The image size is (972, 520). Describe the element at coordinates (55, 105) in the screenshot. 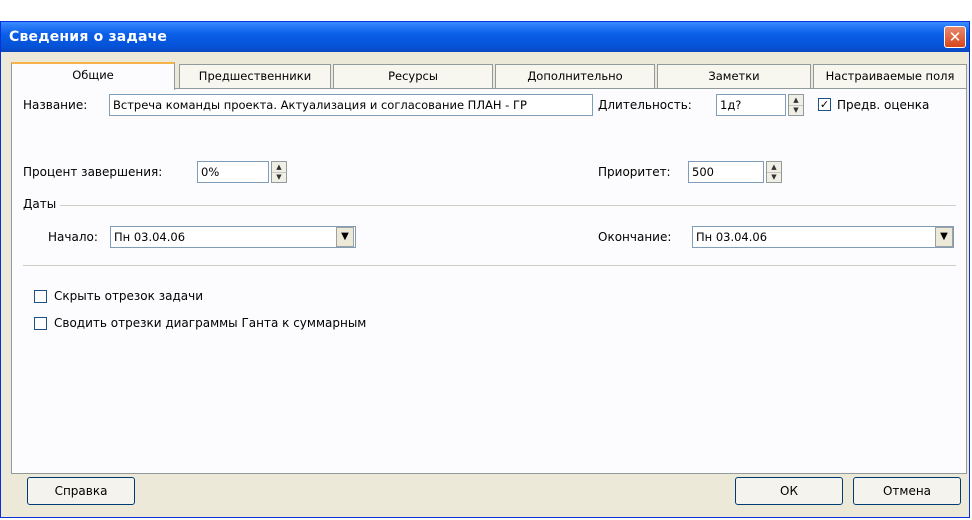

I see `name-label: Название:` at that location.